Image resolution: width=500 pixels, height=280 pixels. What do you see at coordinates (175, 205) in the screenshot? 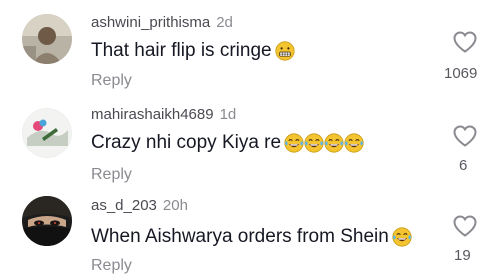
I see `comment-timestamp: 20h` at bounding box center [175, 205].